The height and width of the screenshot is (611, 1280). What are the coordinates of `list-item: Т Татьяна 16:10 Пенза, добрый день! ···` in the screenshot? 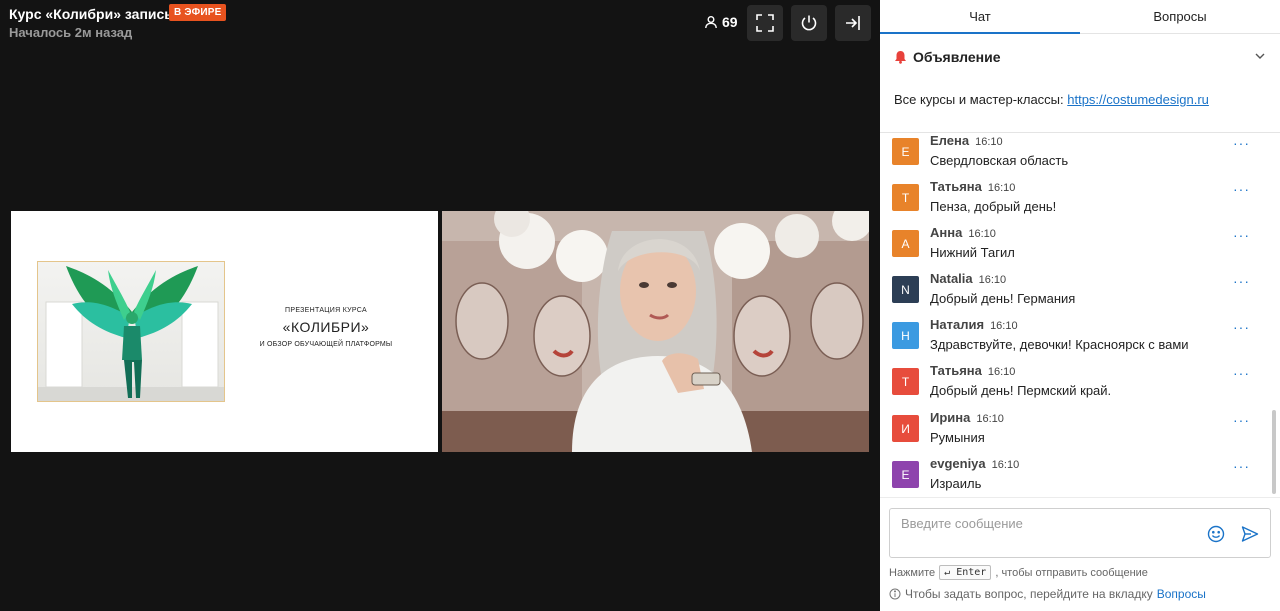 It's located at (1077, 201).